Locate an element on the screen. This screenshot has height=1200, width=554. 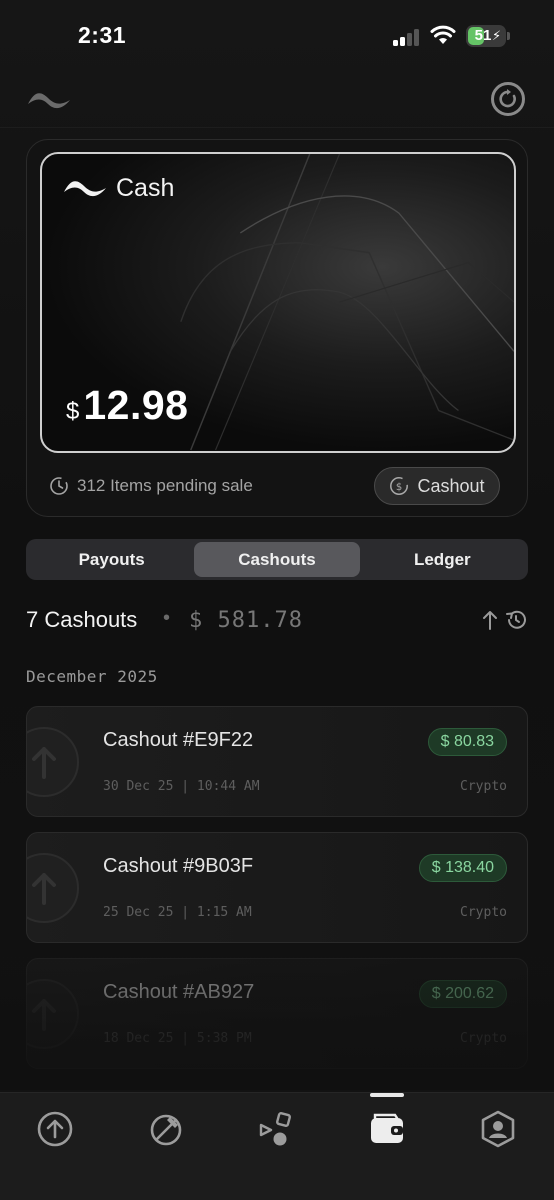
active-tab-indicator is located at coordinates (387, 1095).